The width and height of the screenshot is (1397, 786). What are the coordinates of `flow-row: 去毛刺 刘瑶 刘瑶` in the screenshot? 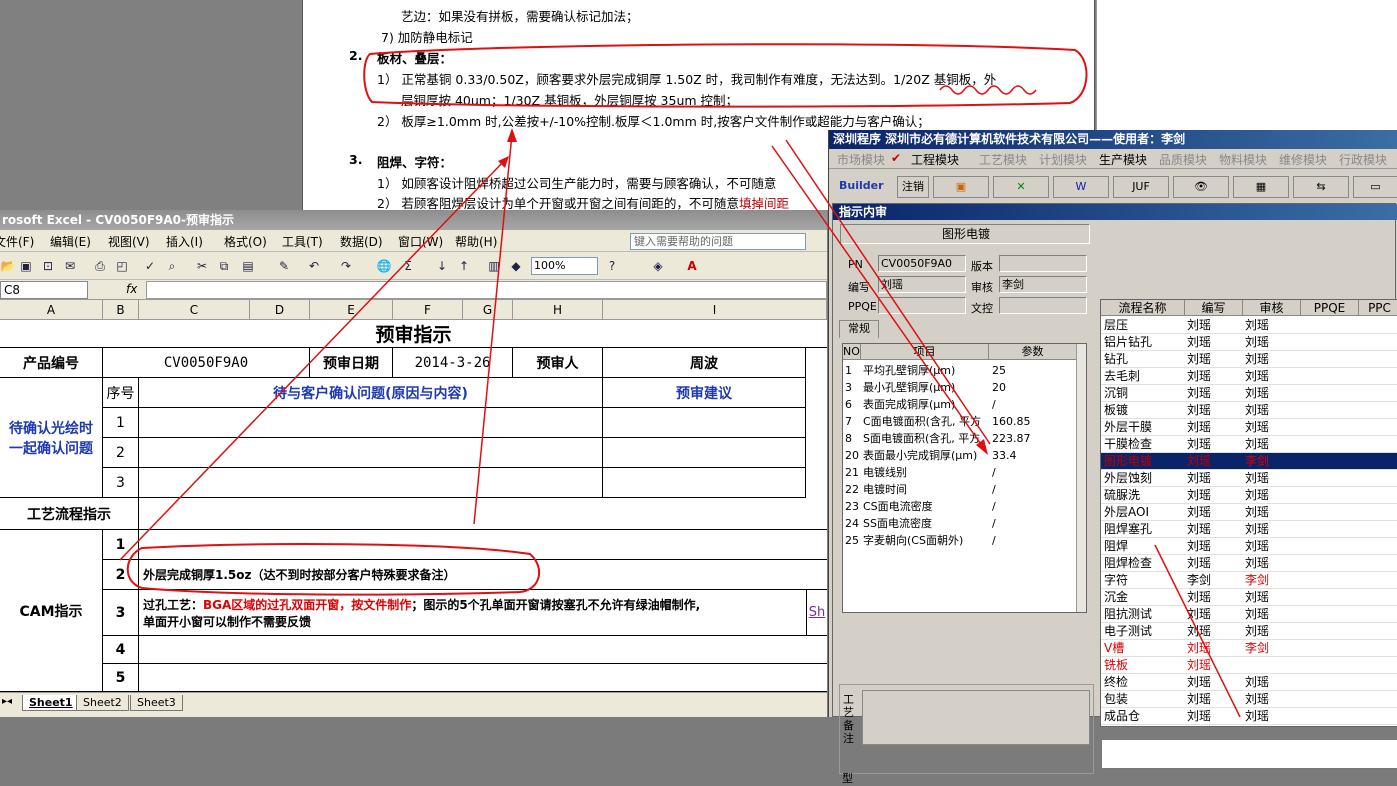 It's located at (1249, 376).